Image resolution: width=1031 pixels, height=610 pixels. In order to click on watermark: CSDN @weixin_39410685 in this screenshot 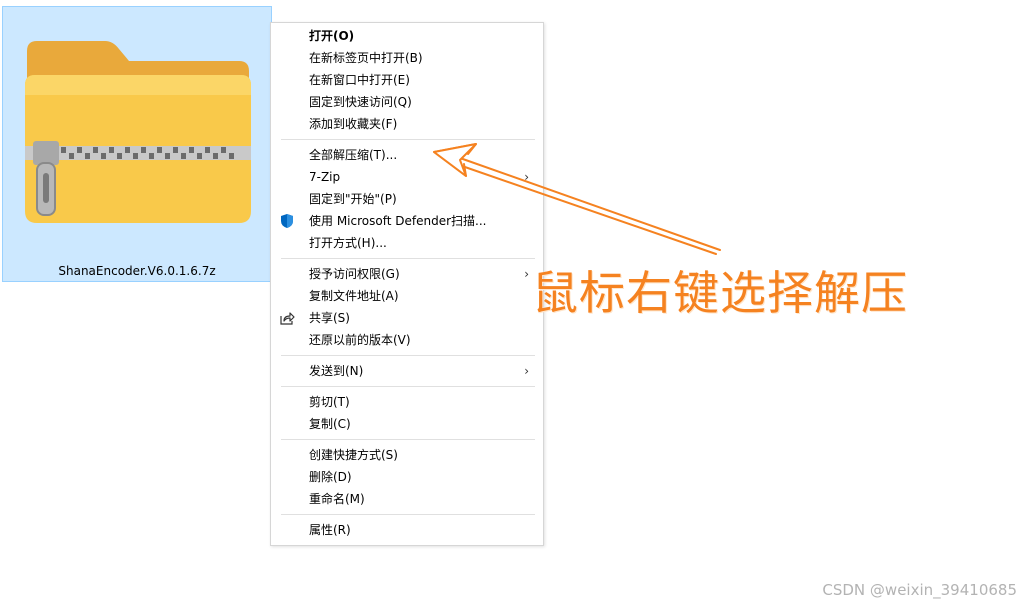, I will do `click(919, 590)`.